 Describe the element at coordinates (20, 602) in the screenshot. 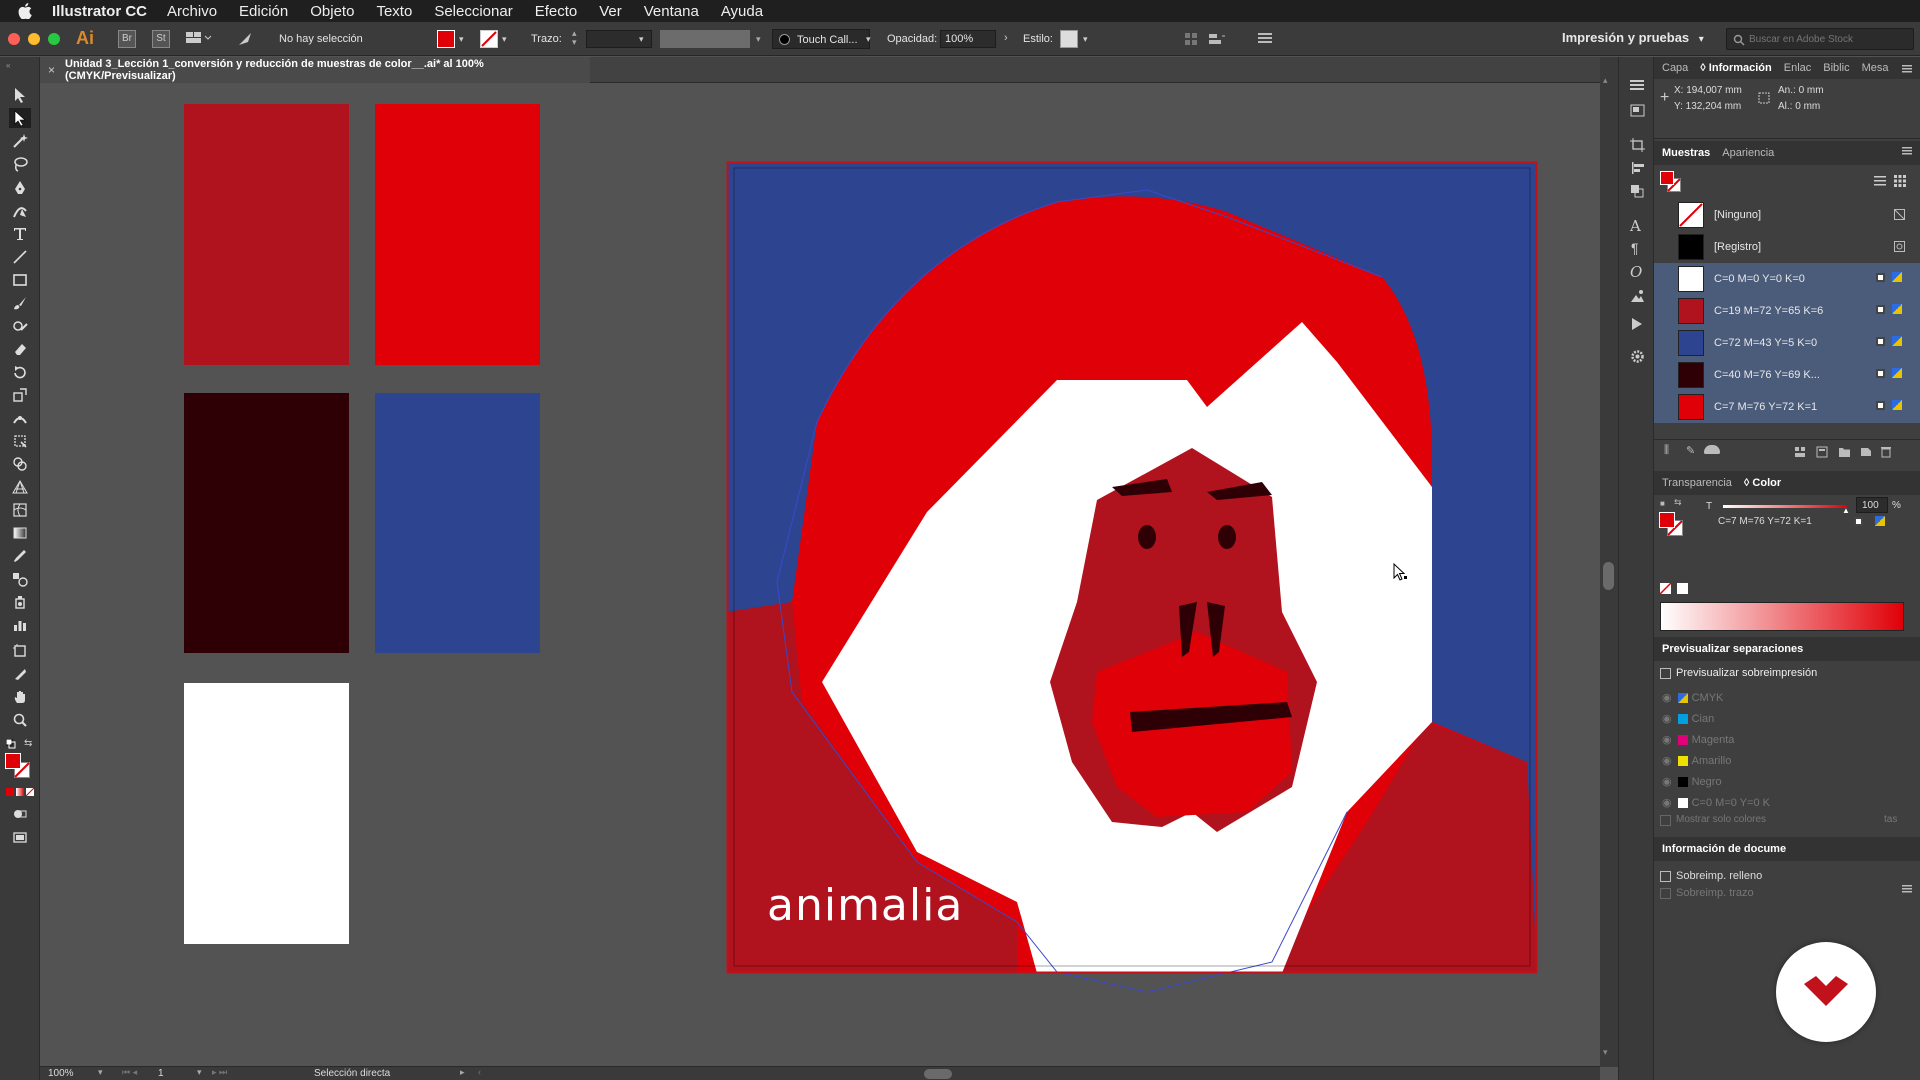

I see `symbol-sprayer-tool-icon` at that location.